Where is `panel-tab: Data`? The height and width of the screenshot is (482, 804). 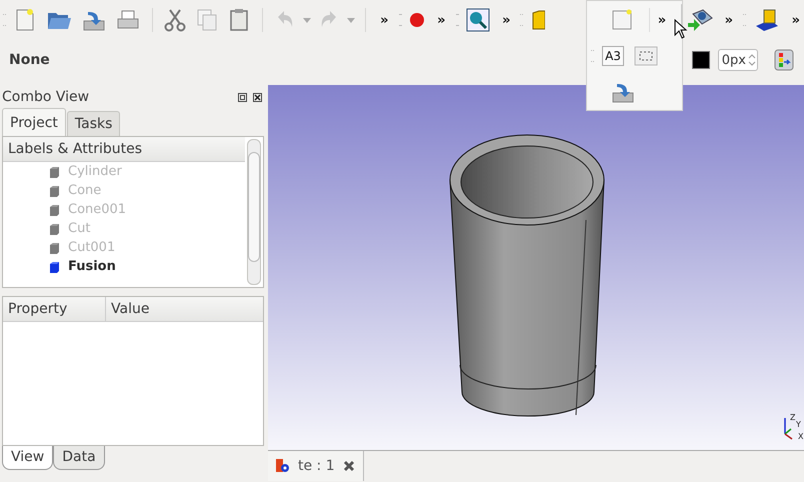
panel-tab: Data is located at coordinates (79, 458).